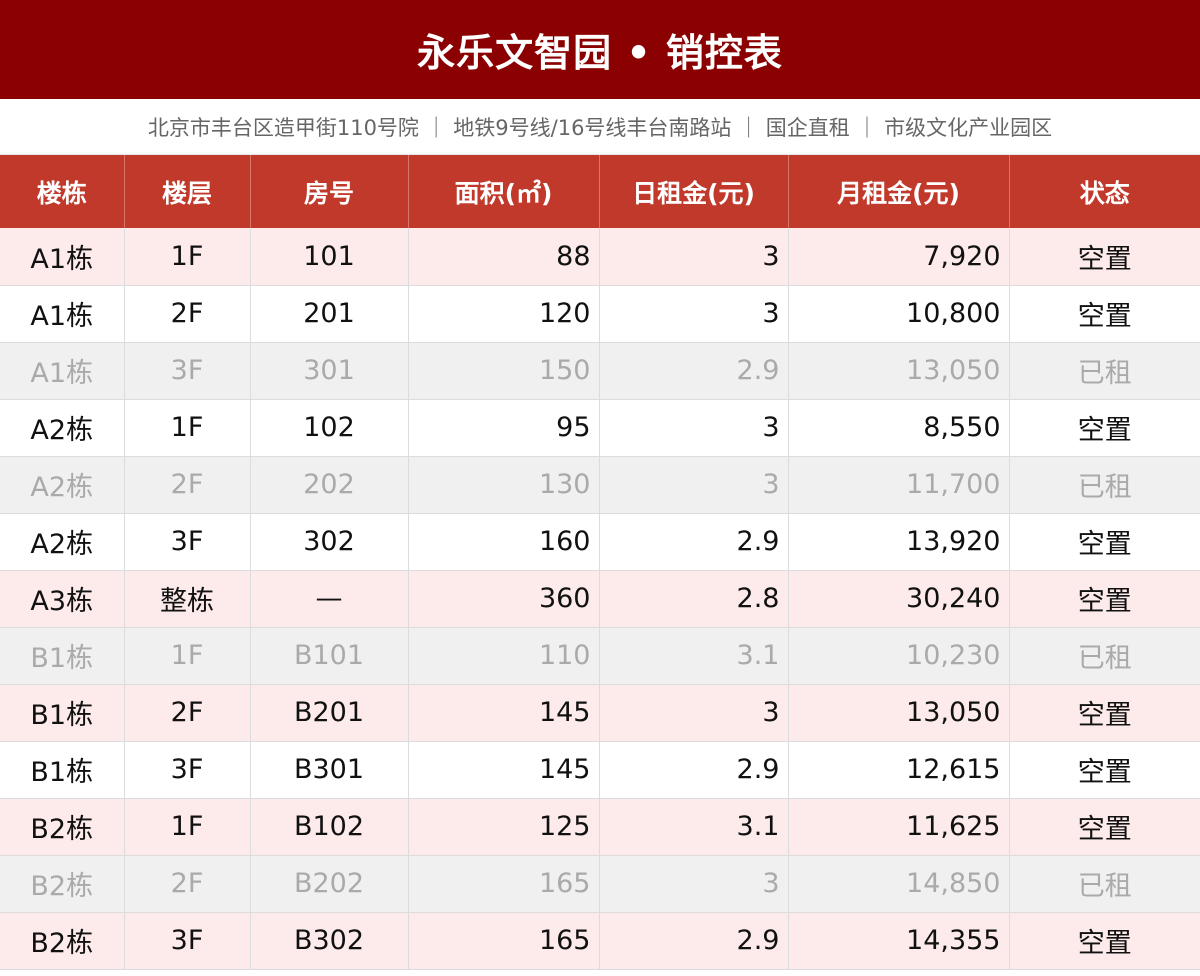  I want to click on room-cell: B102, so click(329, 827).